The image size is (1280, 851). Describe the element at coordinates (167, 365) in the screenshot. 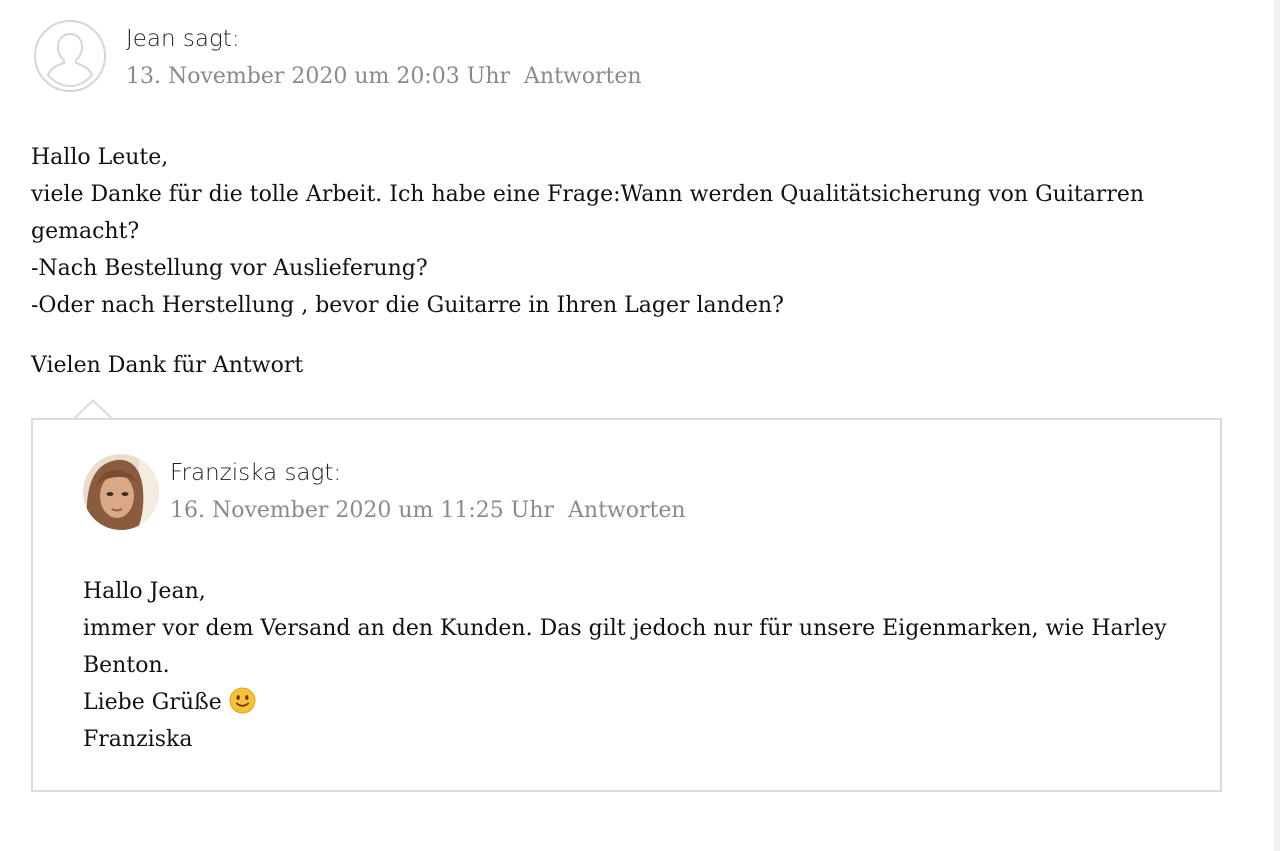

I see `comment-closing: Vielen Dank für Antwort` at that location.